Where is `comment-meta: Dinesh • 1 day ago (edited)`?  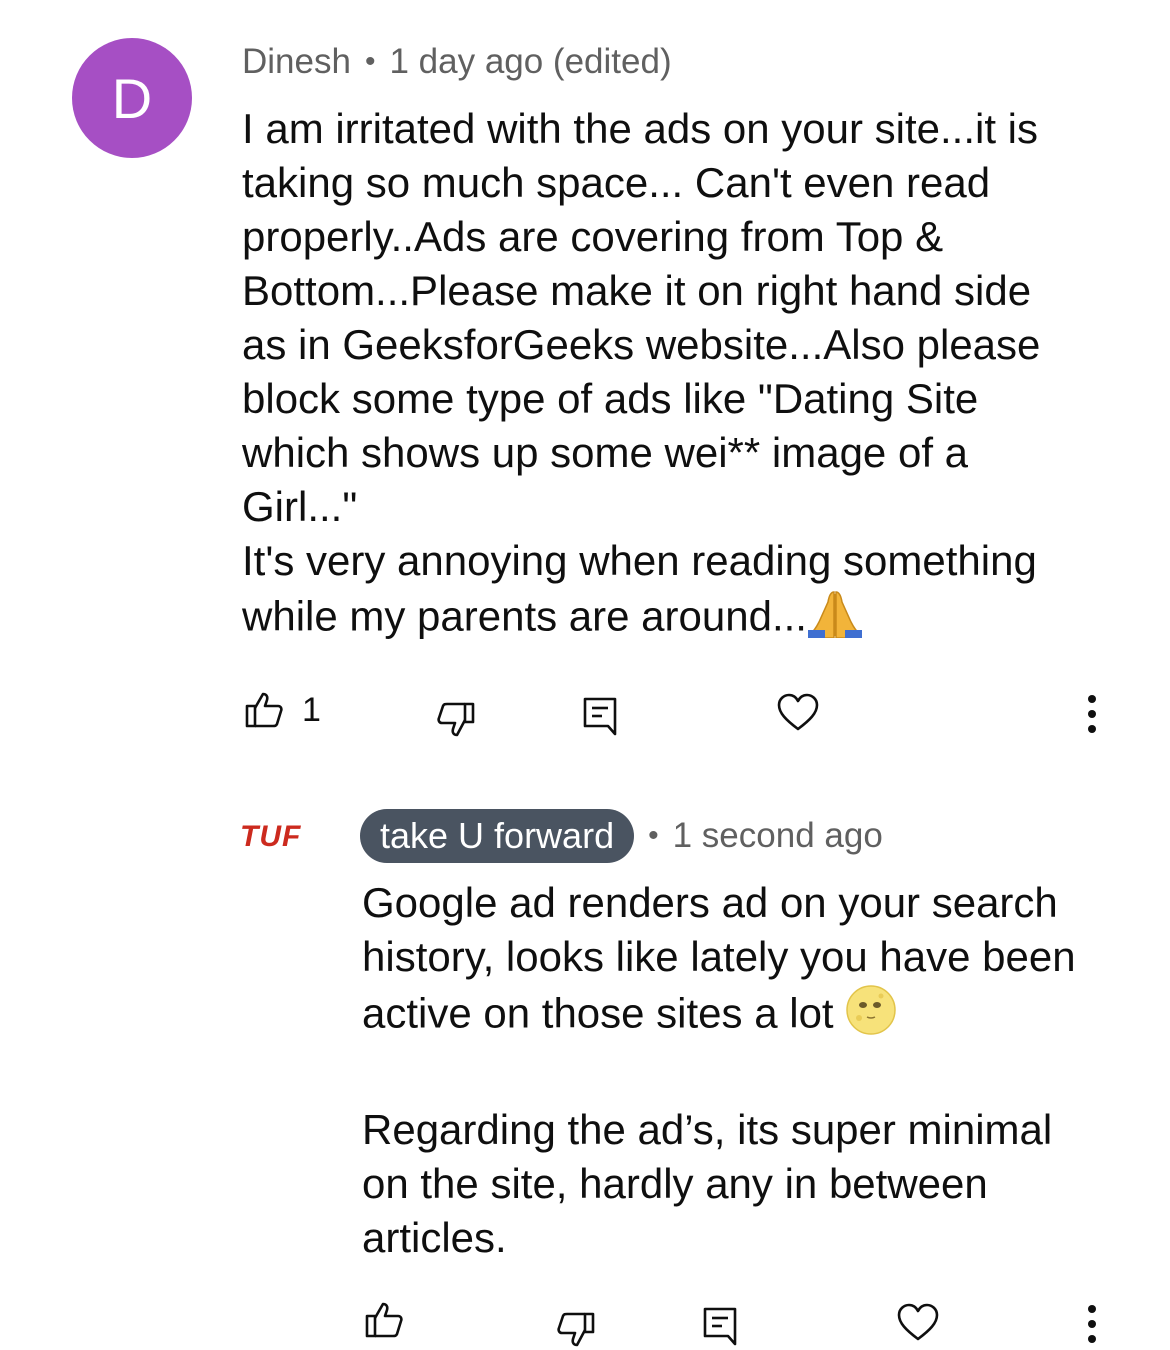 comment-meta: Dinesh • 1 day ago (edited) is located at coordinates (457, 62).